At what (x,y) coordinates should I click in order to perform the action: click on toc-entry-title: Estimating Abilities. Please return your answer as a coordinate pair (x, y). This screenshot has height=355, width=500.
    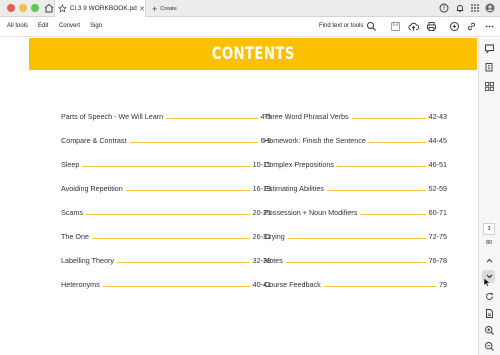
    Looking at the image, I should click on (294, 188).